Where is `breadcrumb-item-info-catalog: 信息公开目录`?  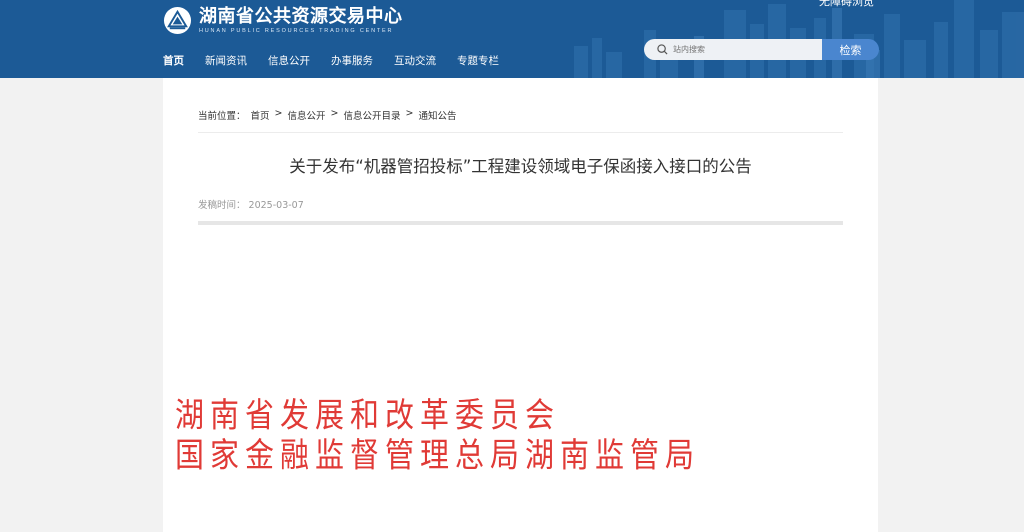
breadcrumb-item-info-catalog: 信息公开目录 is located at coordinates (371, 115).